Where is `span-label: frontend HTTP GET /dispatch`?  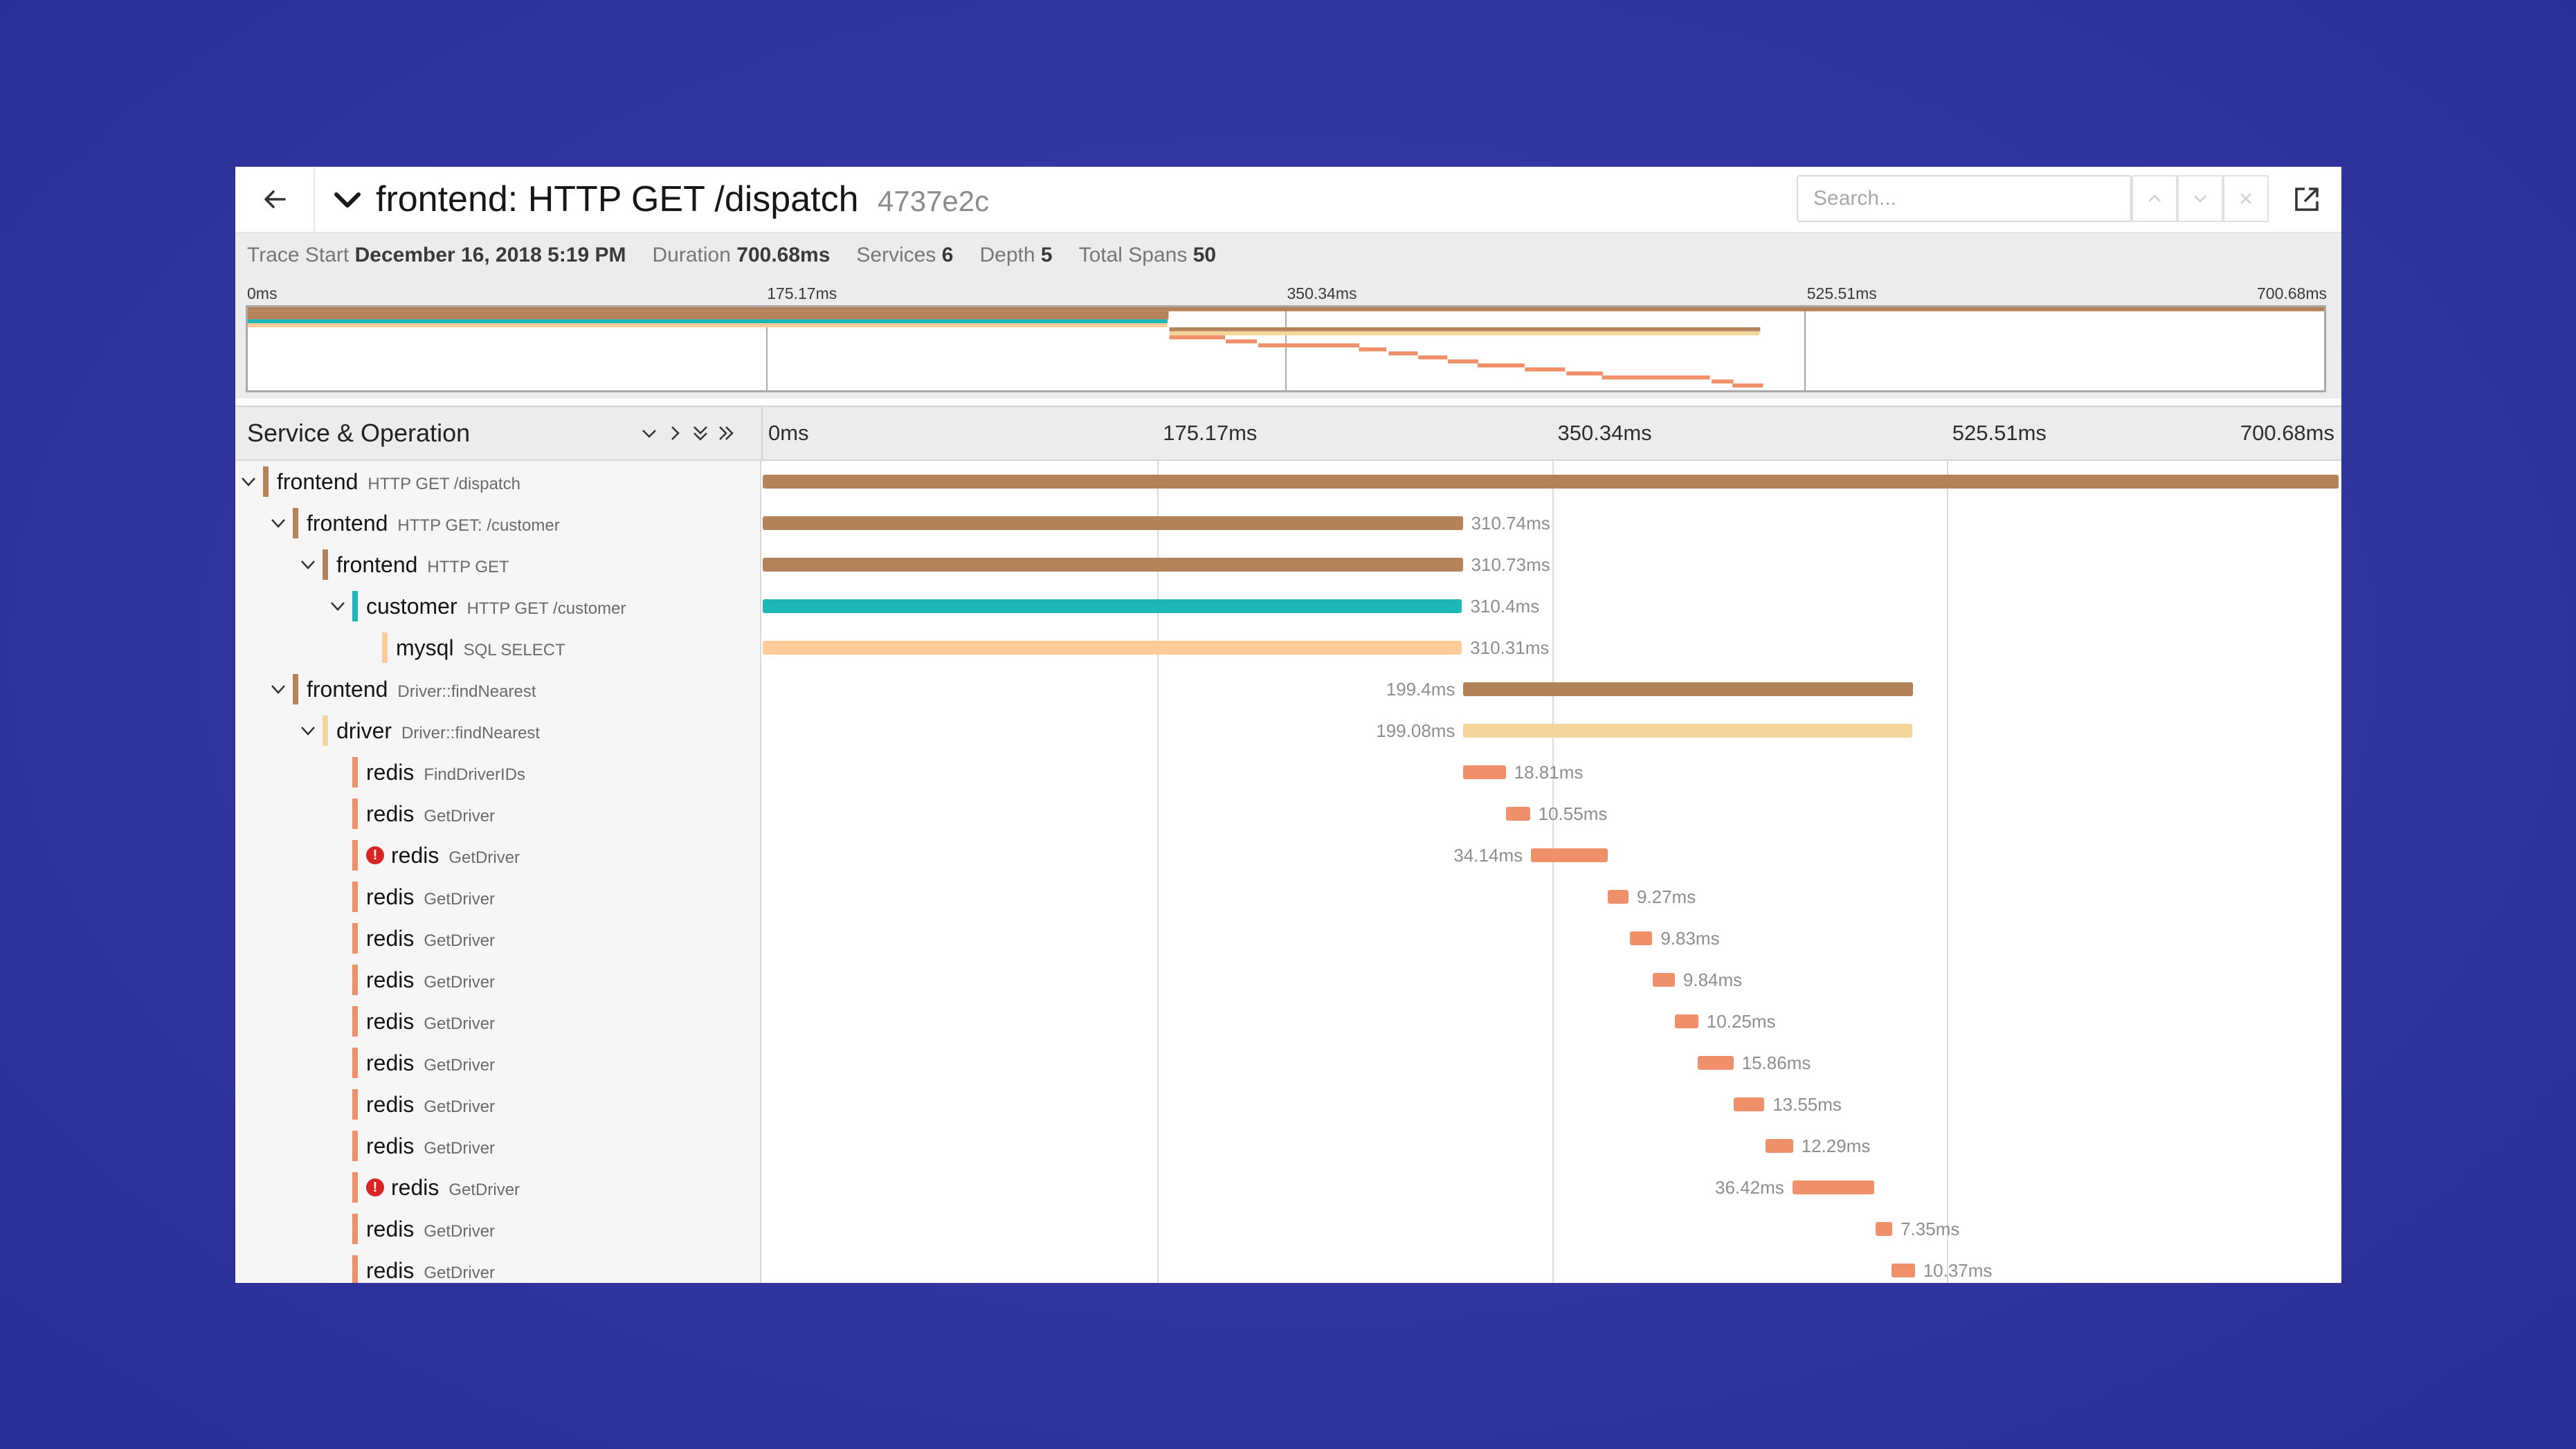
span-label: frontend HTTP GET /dispatch is located at coordinates (498, 481).